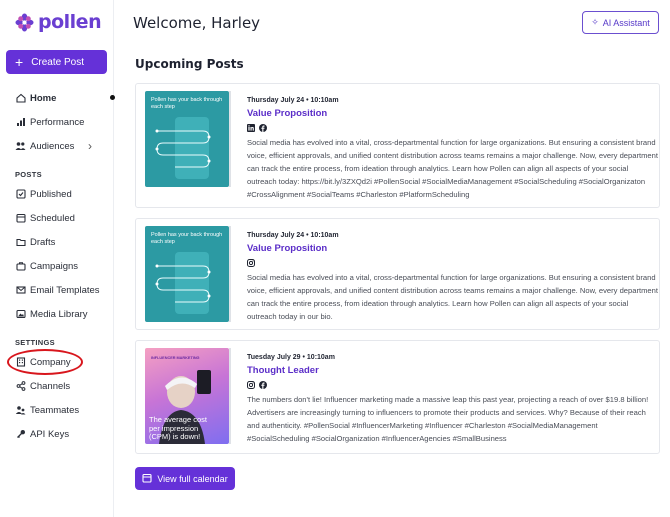 The image size is (670, 517). What do you see at coordinates (20, 290) in the screenshot?
I see `mail-icon` at bounding box center [20, 290].